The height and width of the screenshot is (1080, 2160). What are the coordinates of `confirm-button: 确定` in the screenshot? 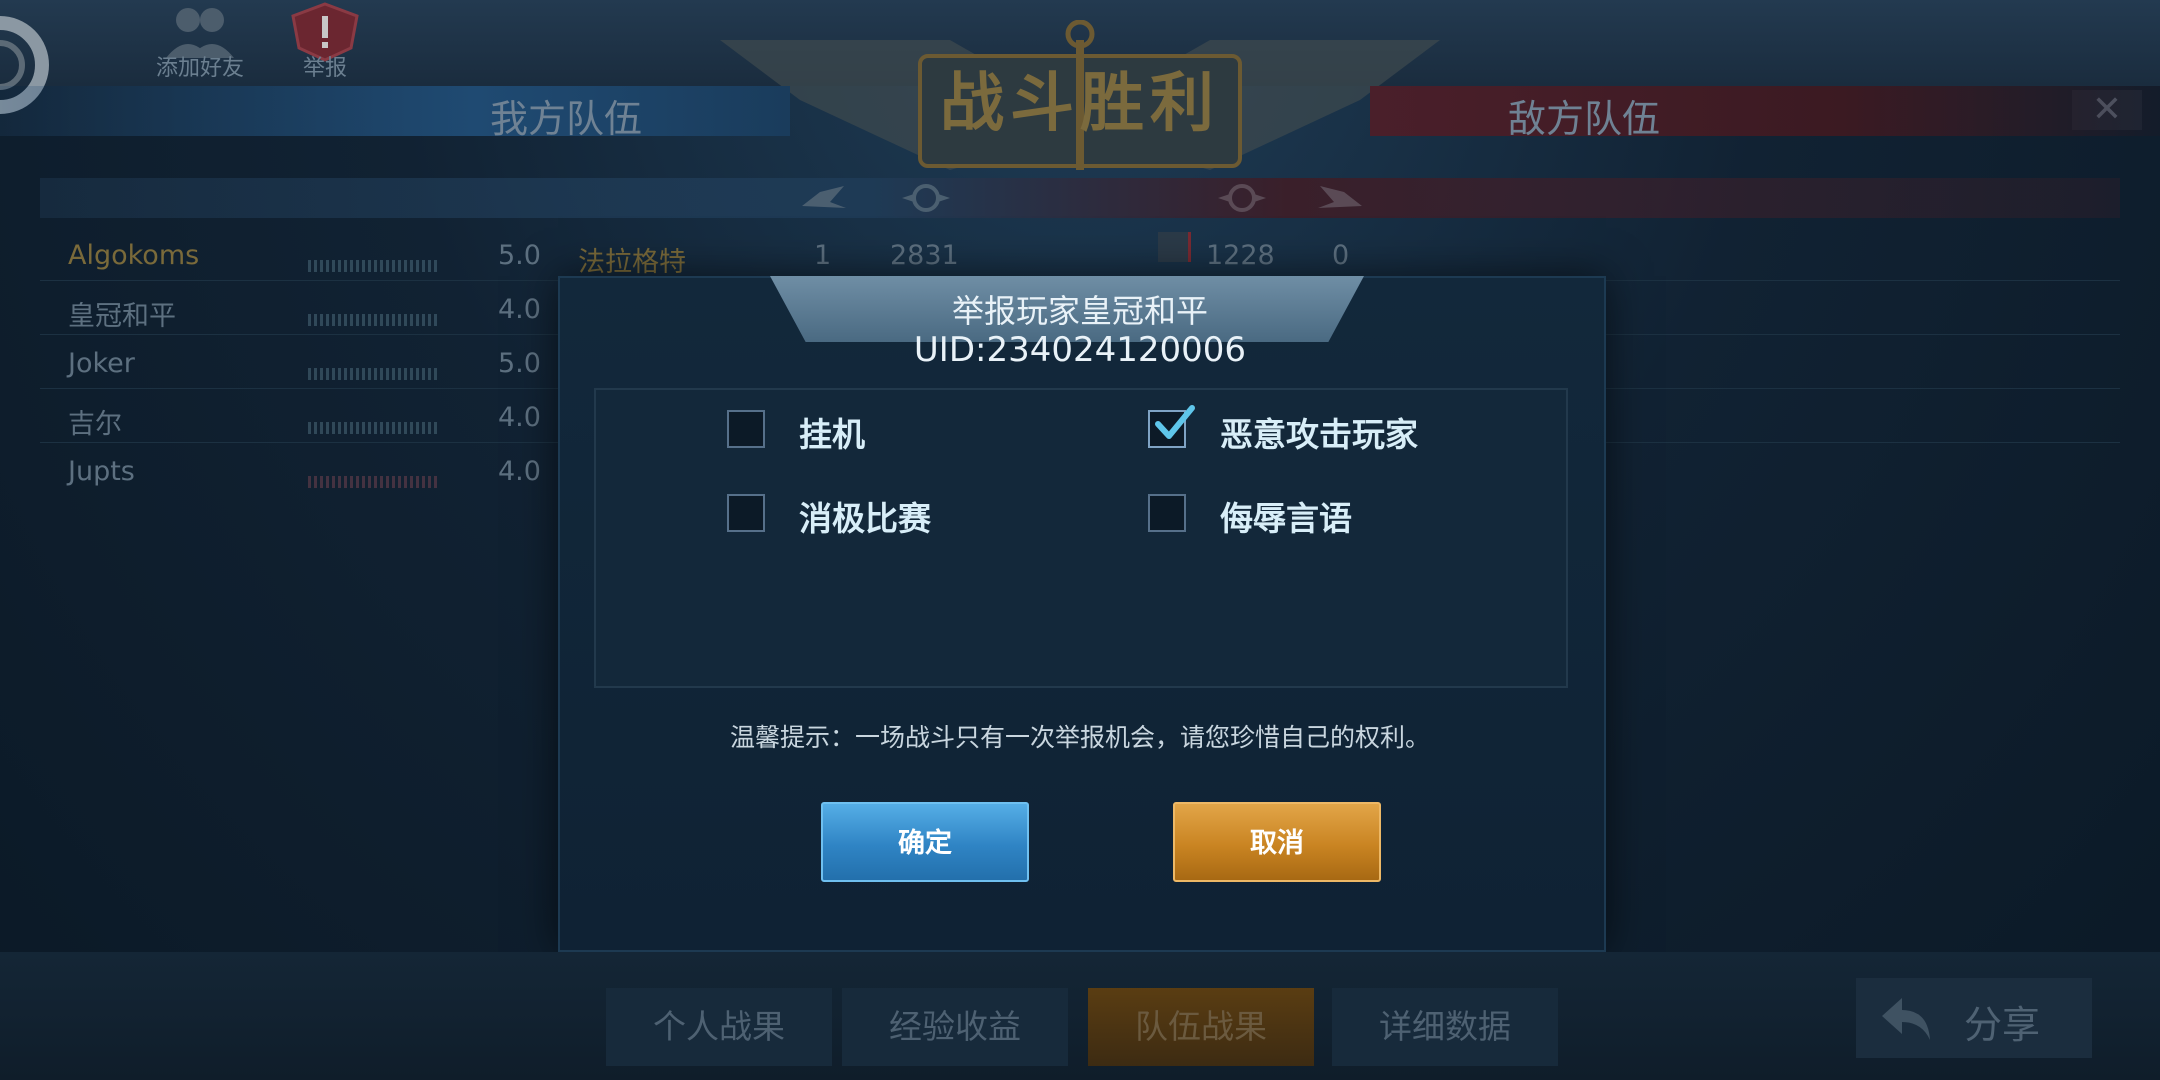 It's located at (925, 842).